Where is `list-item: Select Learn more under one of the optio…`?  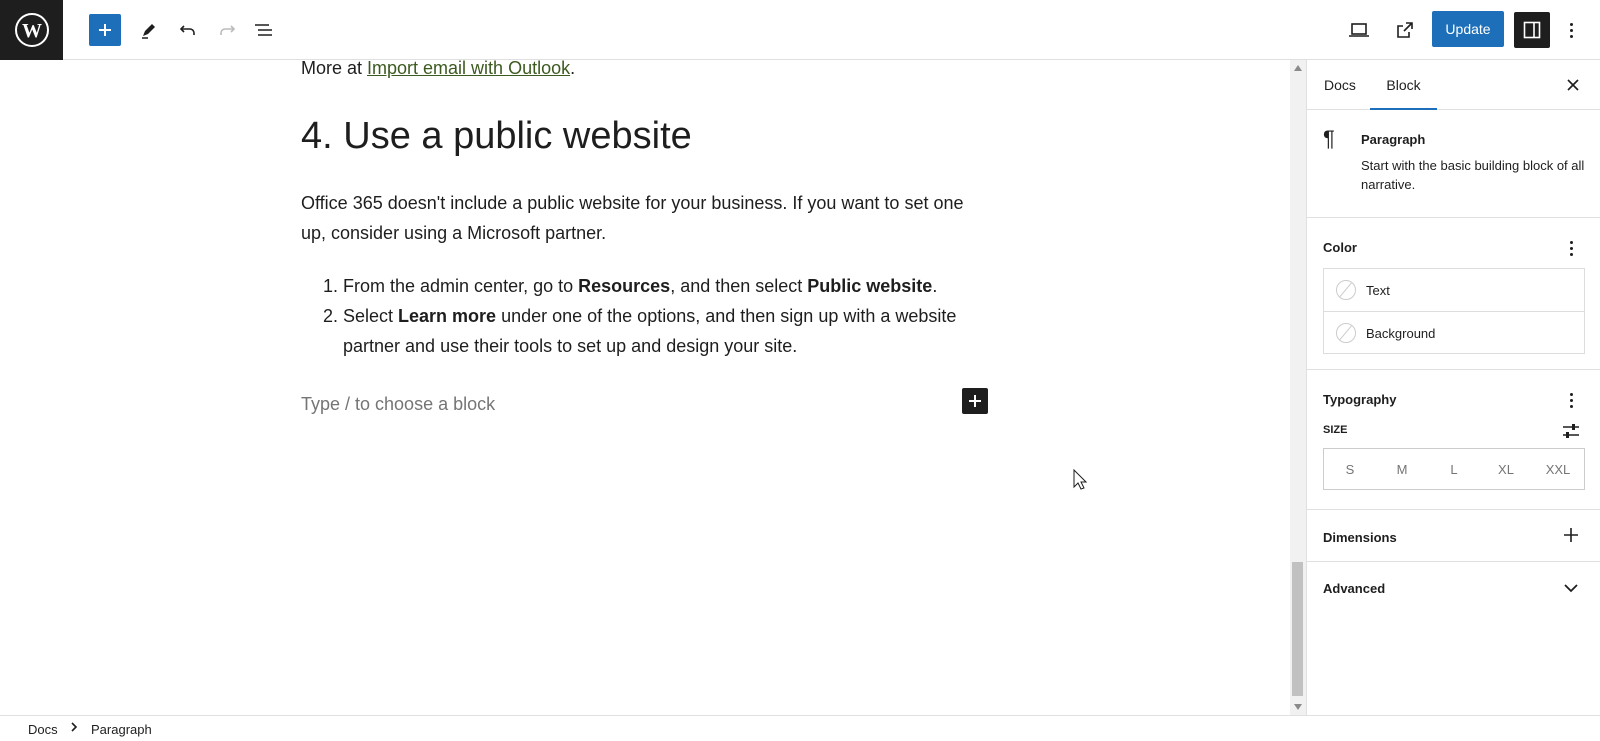 list-item: Select Learn more under one of the optio… is located at coordinates (667, 331).